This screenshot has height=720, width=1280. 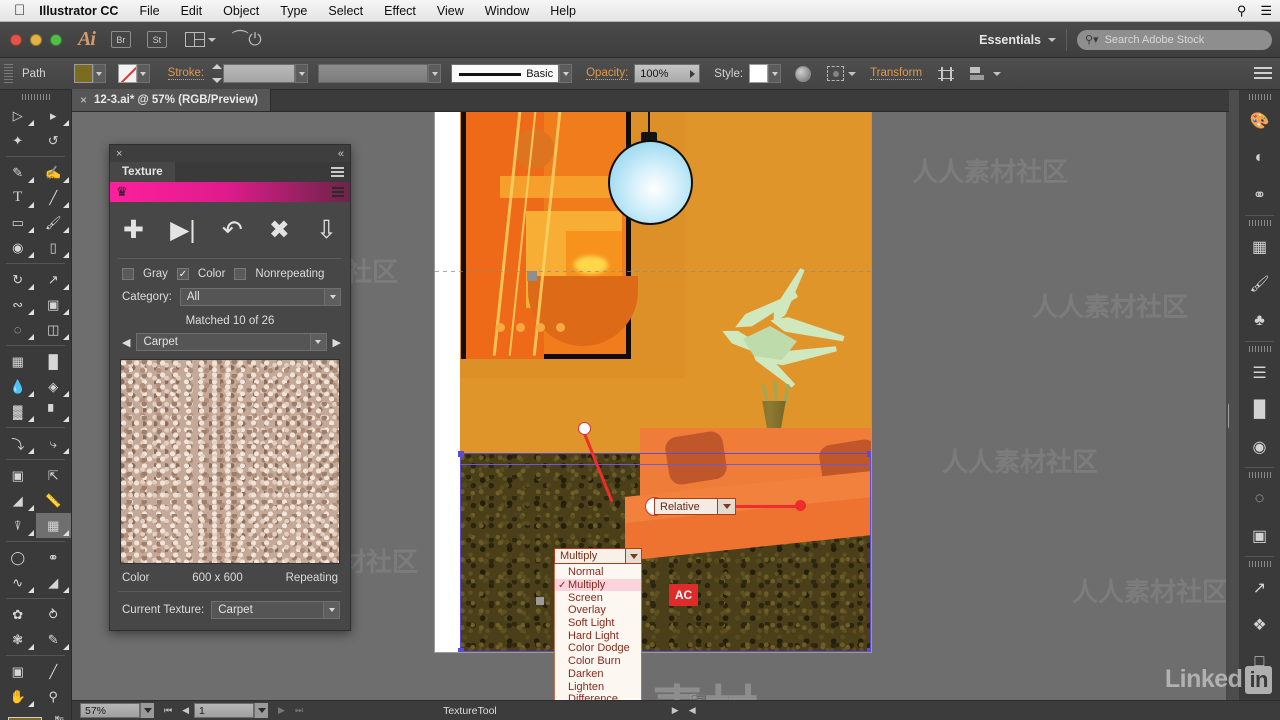 I want to click on close-window-button, so click(x=16, y=39).